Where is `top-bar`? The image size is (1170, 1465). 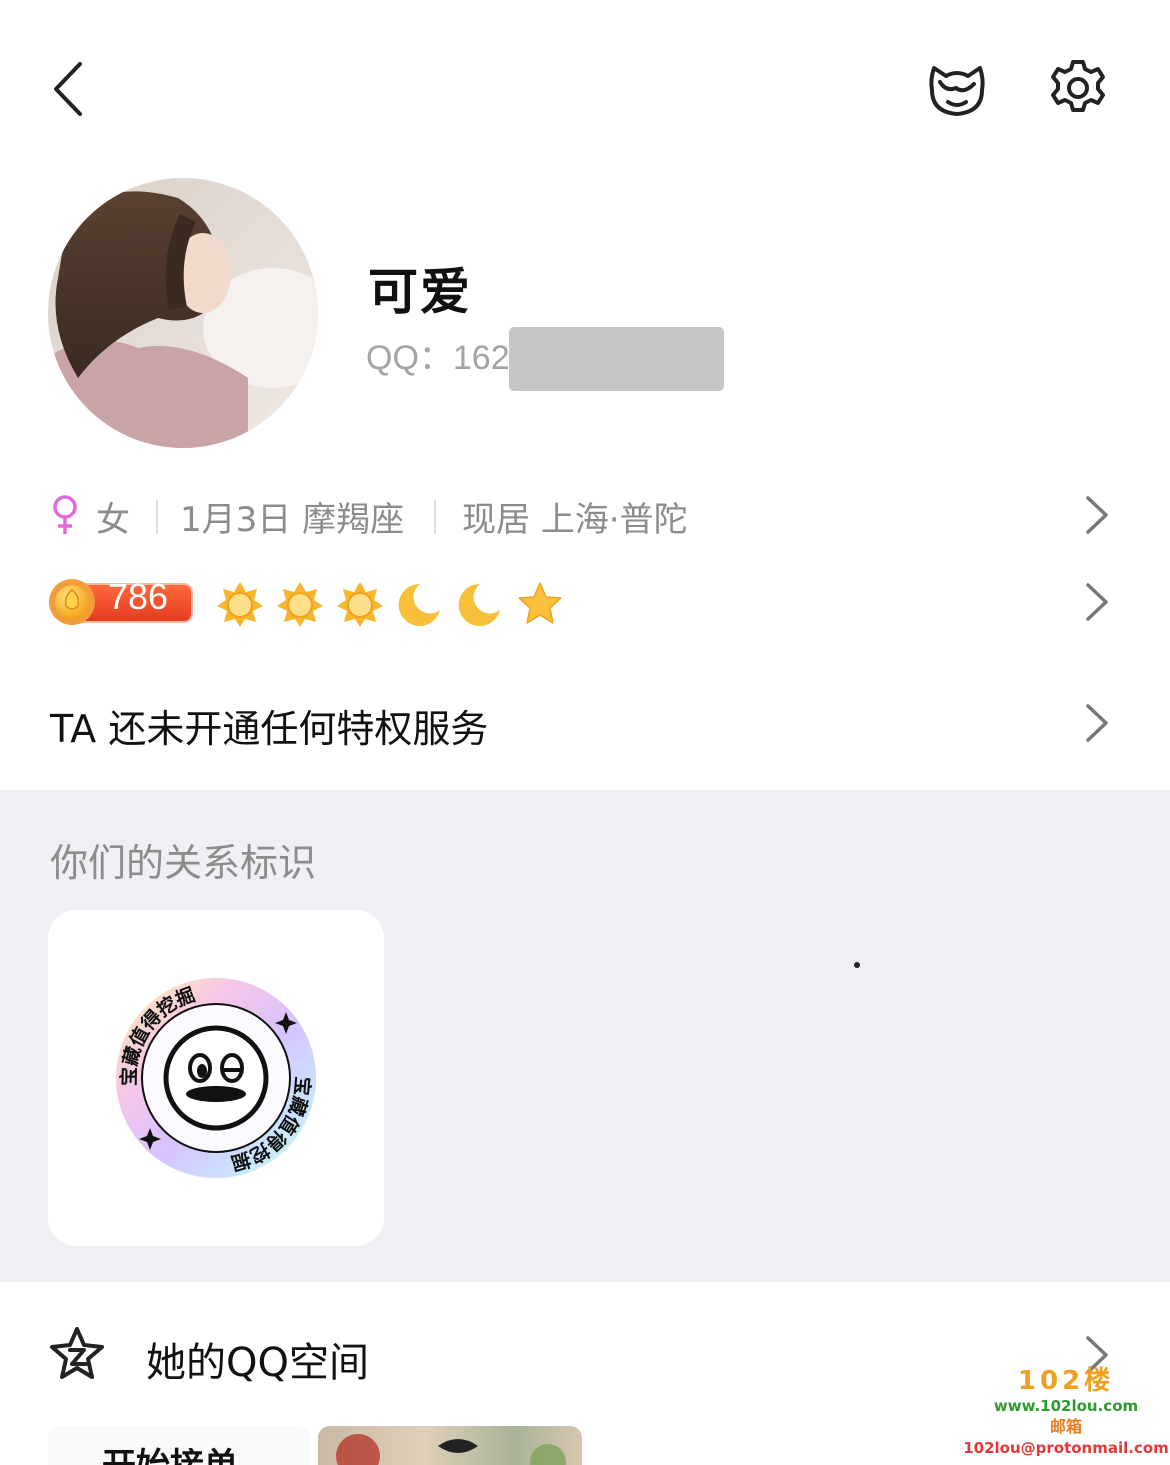 top-bar is located at coordinates (585, 85).